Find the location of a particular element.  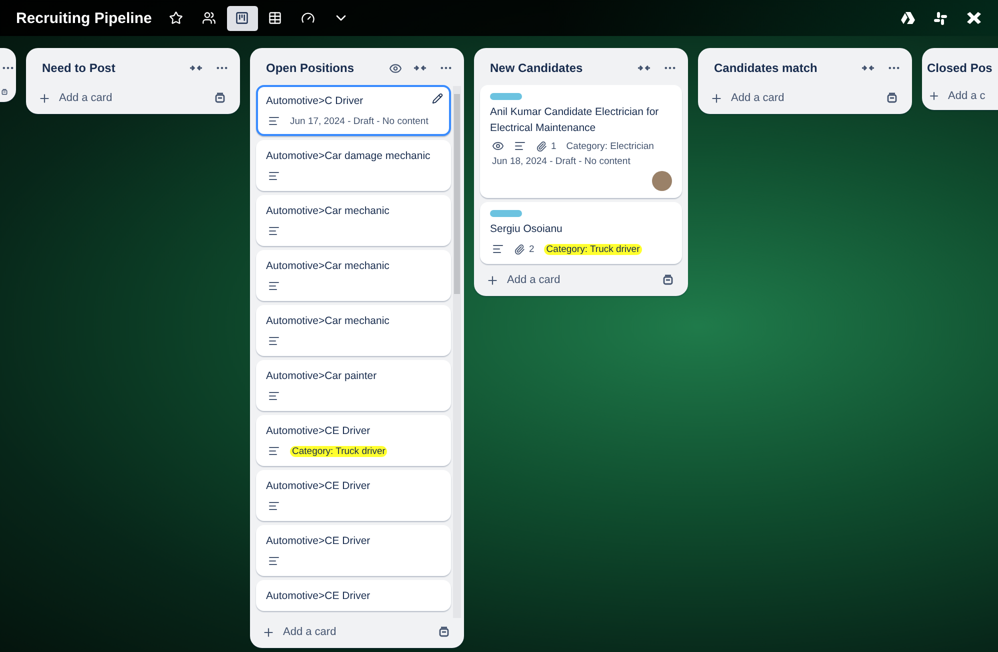

triangle-logo-icon is located at coordinates (907, 18).